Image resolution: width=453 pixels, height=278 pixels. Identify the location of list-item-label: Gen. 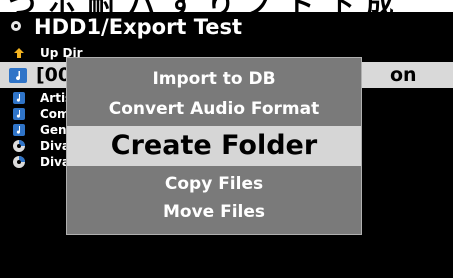
(53, 130).